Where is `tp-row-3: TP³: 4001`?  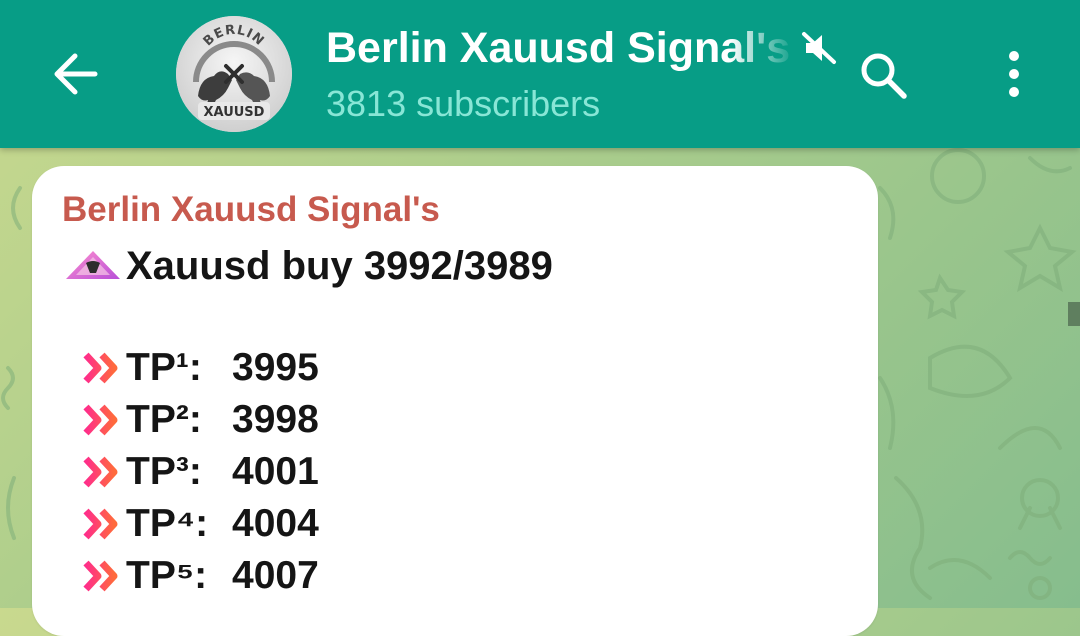 tp-row-3: TP³: 4001 is located at coordinates (200, 472).